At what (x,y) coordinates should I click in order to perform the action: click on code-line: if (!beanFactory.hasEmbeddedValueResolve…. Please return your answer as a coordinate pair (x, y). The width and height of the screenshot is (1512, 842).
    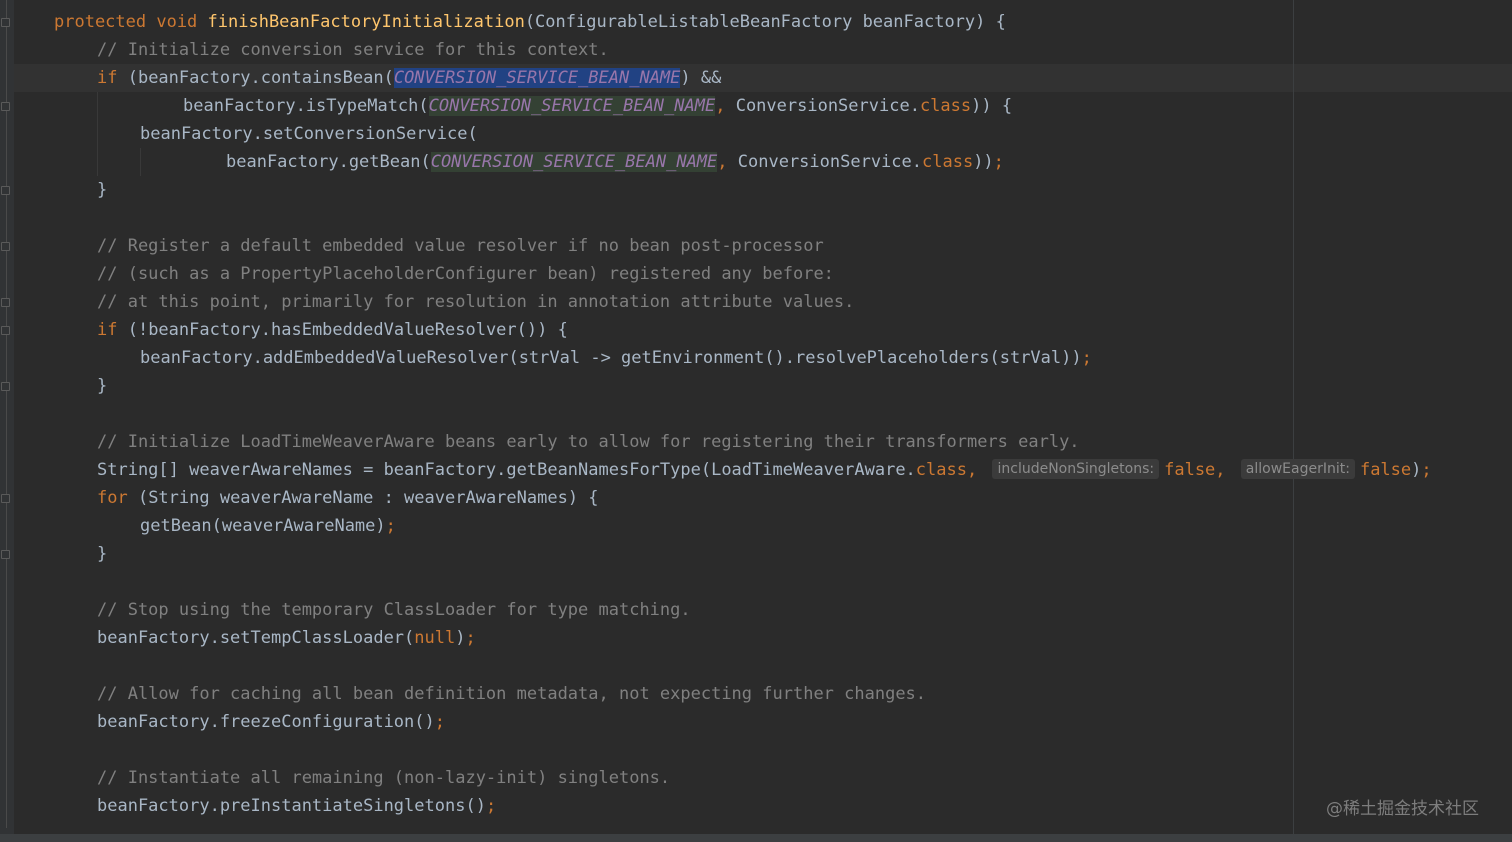
    Looking at the image, I should click on (332, 330).